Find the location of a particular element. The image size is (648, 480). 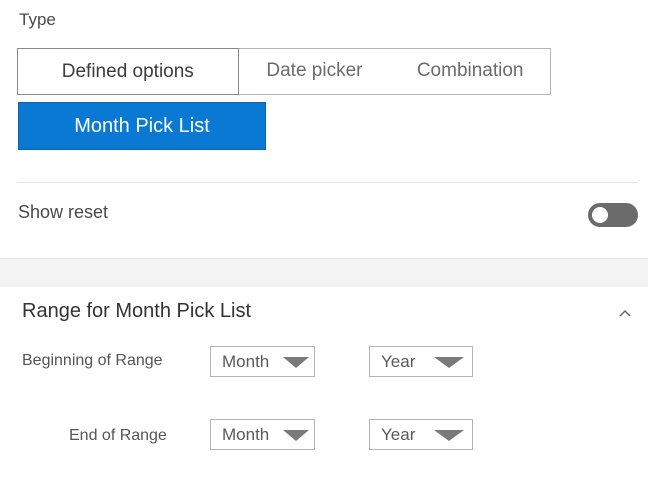

end-month-dropdown: Month is located at coordinates (262, 434).